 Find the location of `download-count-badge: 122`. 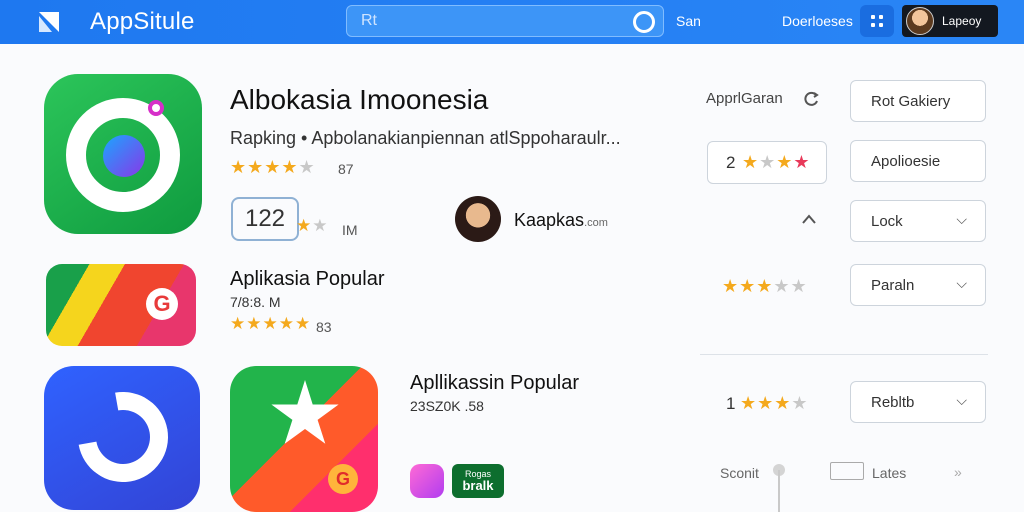

download-count-badge: 122 is located at coordinates (265, 219).